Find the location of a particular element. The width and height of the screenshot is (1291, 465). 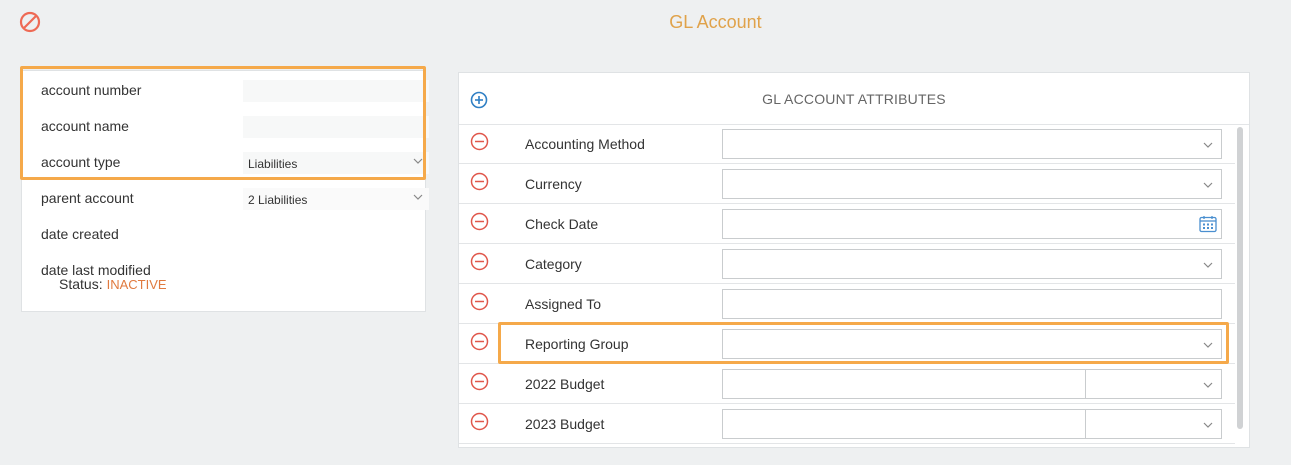

attribute-label: Check Date is located at coordinates (562, 224).